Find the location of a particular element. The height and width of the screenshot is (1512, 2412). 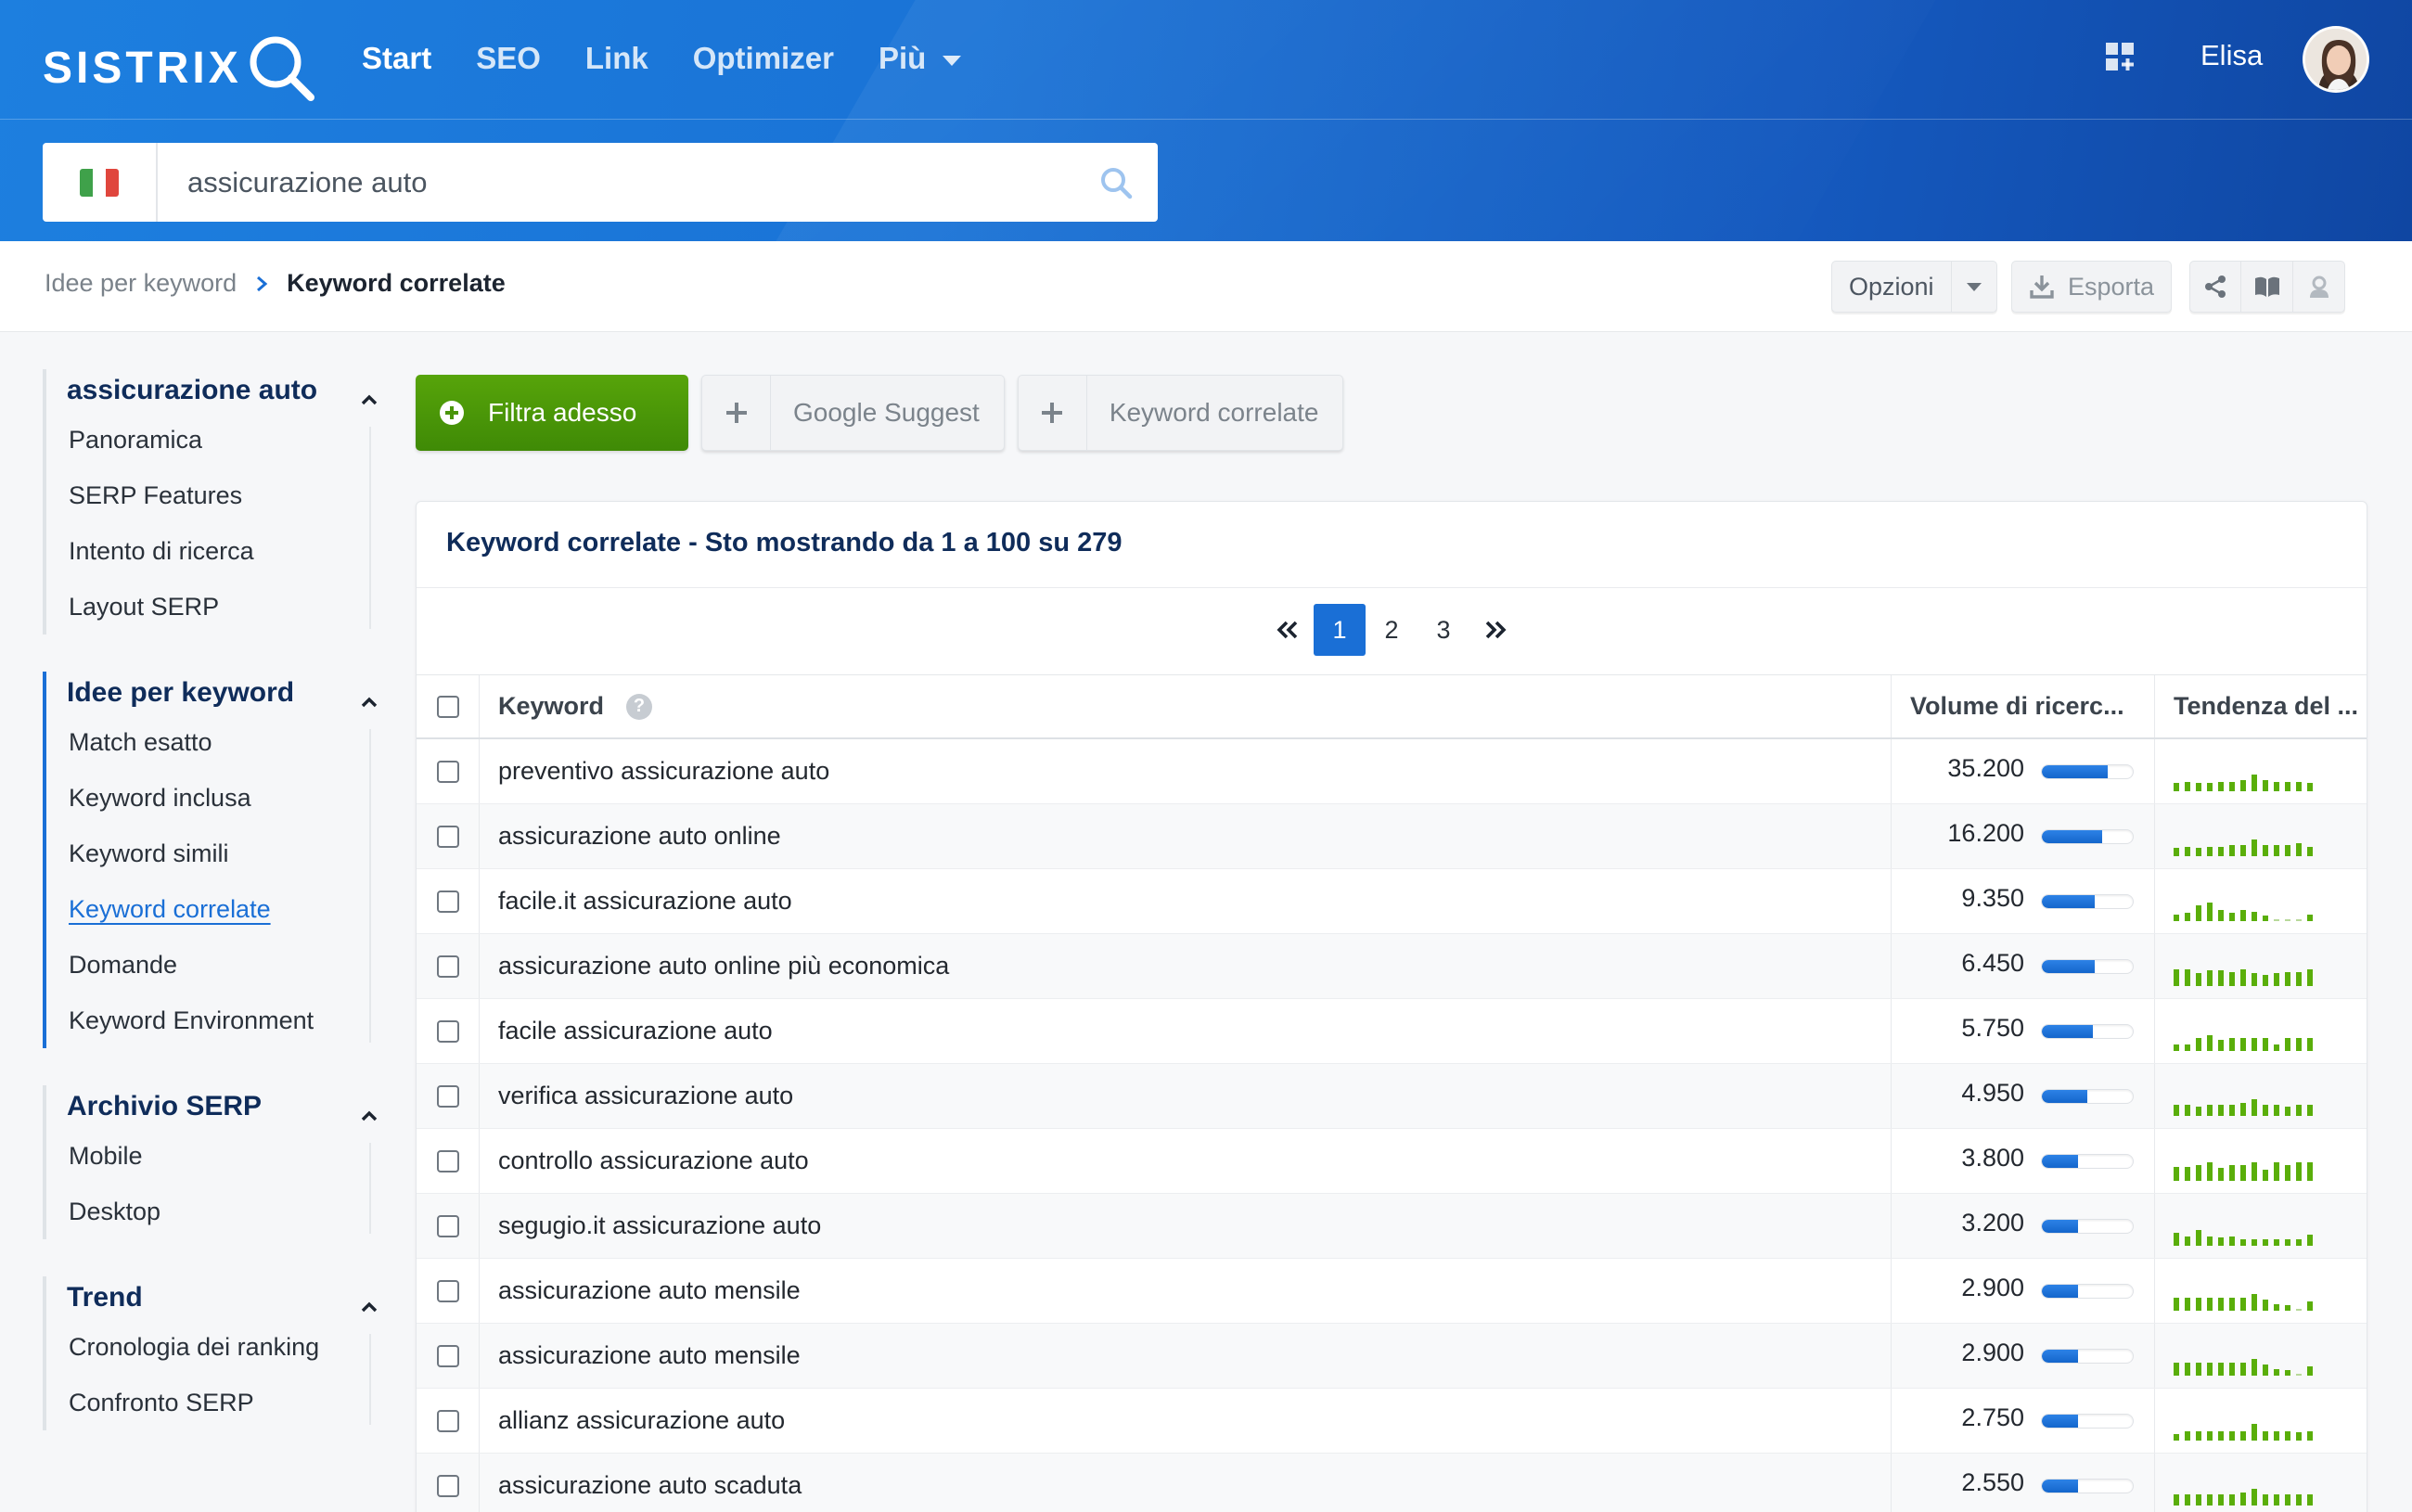

keyword-link: verifica assicurazione auto is located at coordinates (645, 1096).